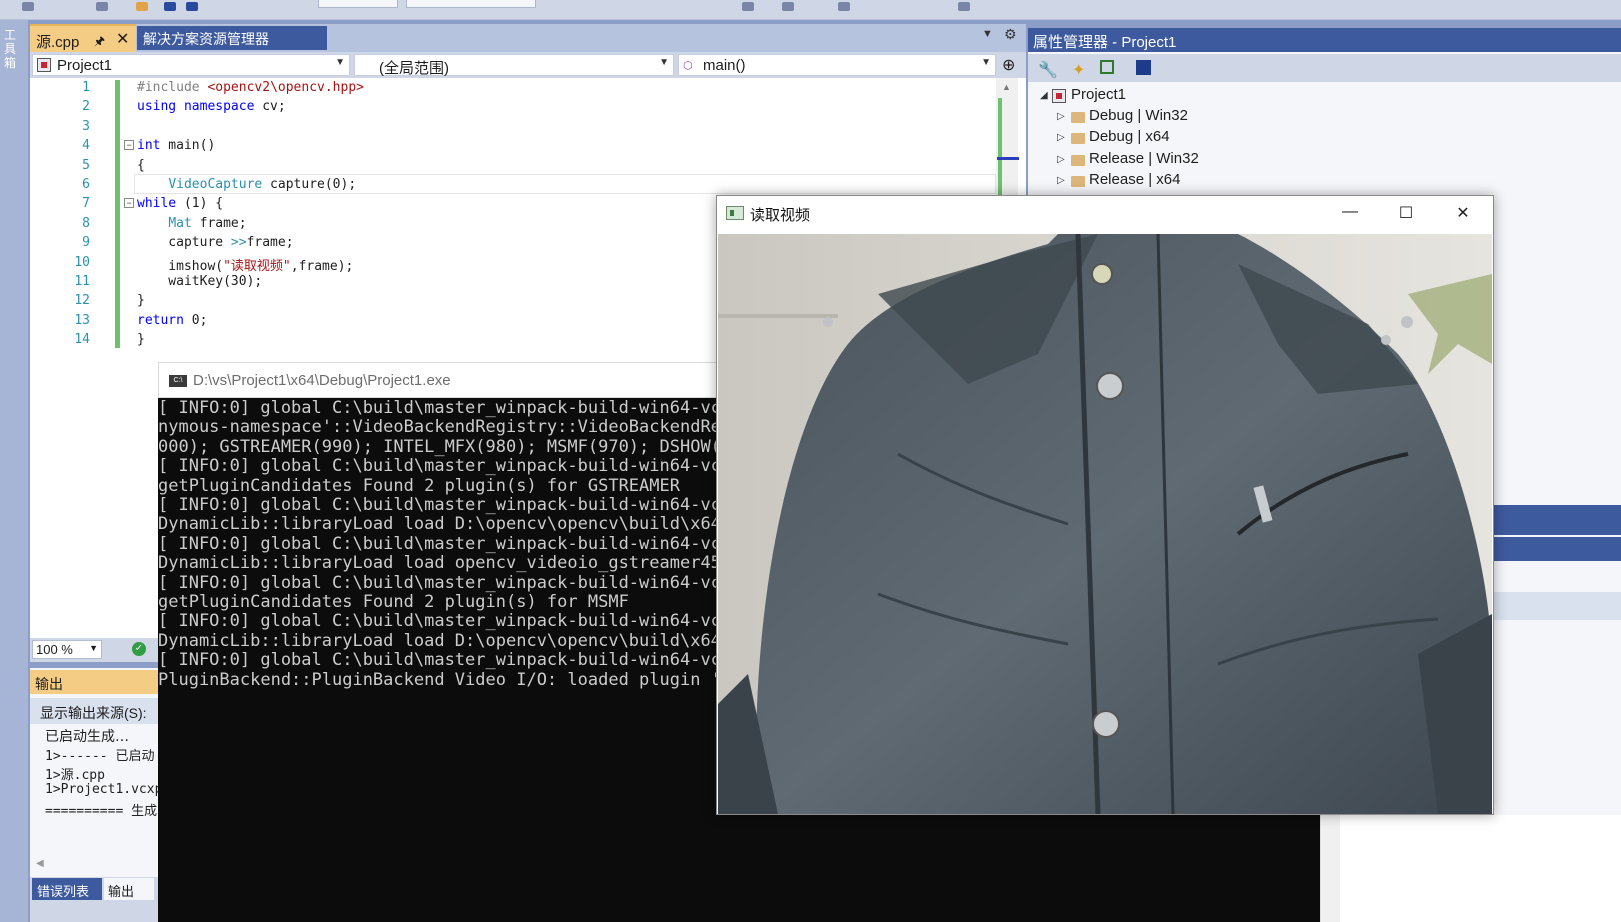 Image resolution: width=1621 pixels, height=922 pixels. I want to click on code-line: using namespace cv;, so click(211, 106).